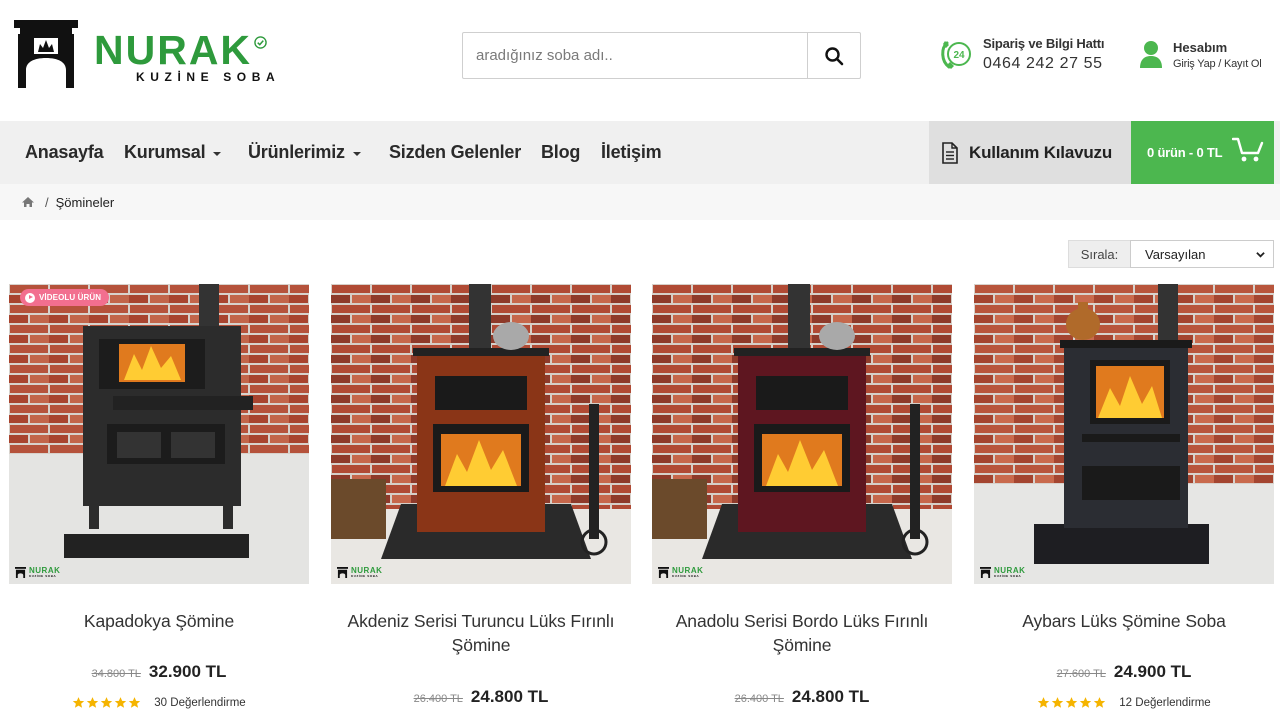 This screenshot has width=1280, height=720. I want to click on nav-item-label: Anasayfa, so click(64, 152).